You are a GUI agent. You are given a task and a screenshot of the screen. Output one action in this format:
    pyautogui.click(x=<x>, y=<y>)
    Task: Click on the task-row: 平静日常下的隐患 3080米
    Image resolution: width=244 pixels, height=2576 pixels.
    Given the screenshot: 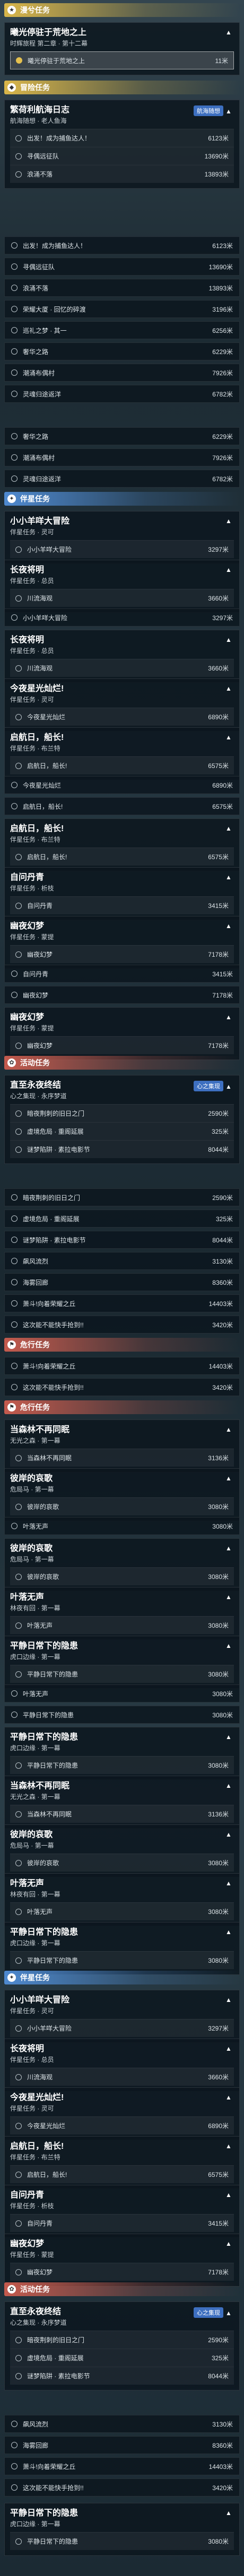 What is the action you would take?
    pyautogui.click(x=122, y=1715)
    